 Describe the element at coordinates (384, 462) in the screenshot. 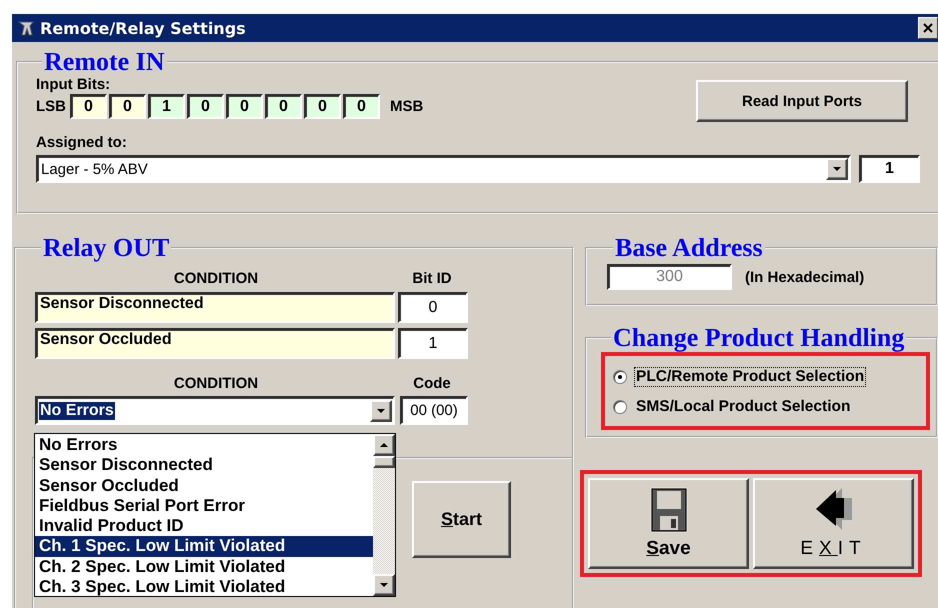

I see `scroll-thumb` at that location.